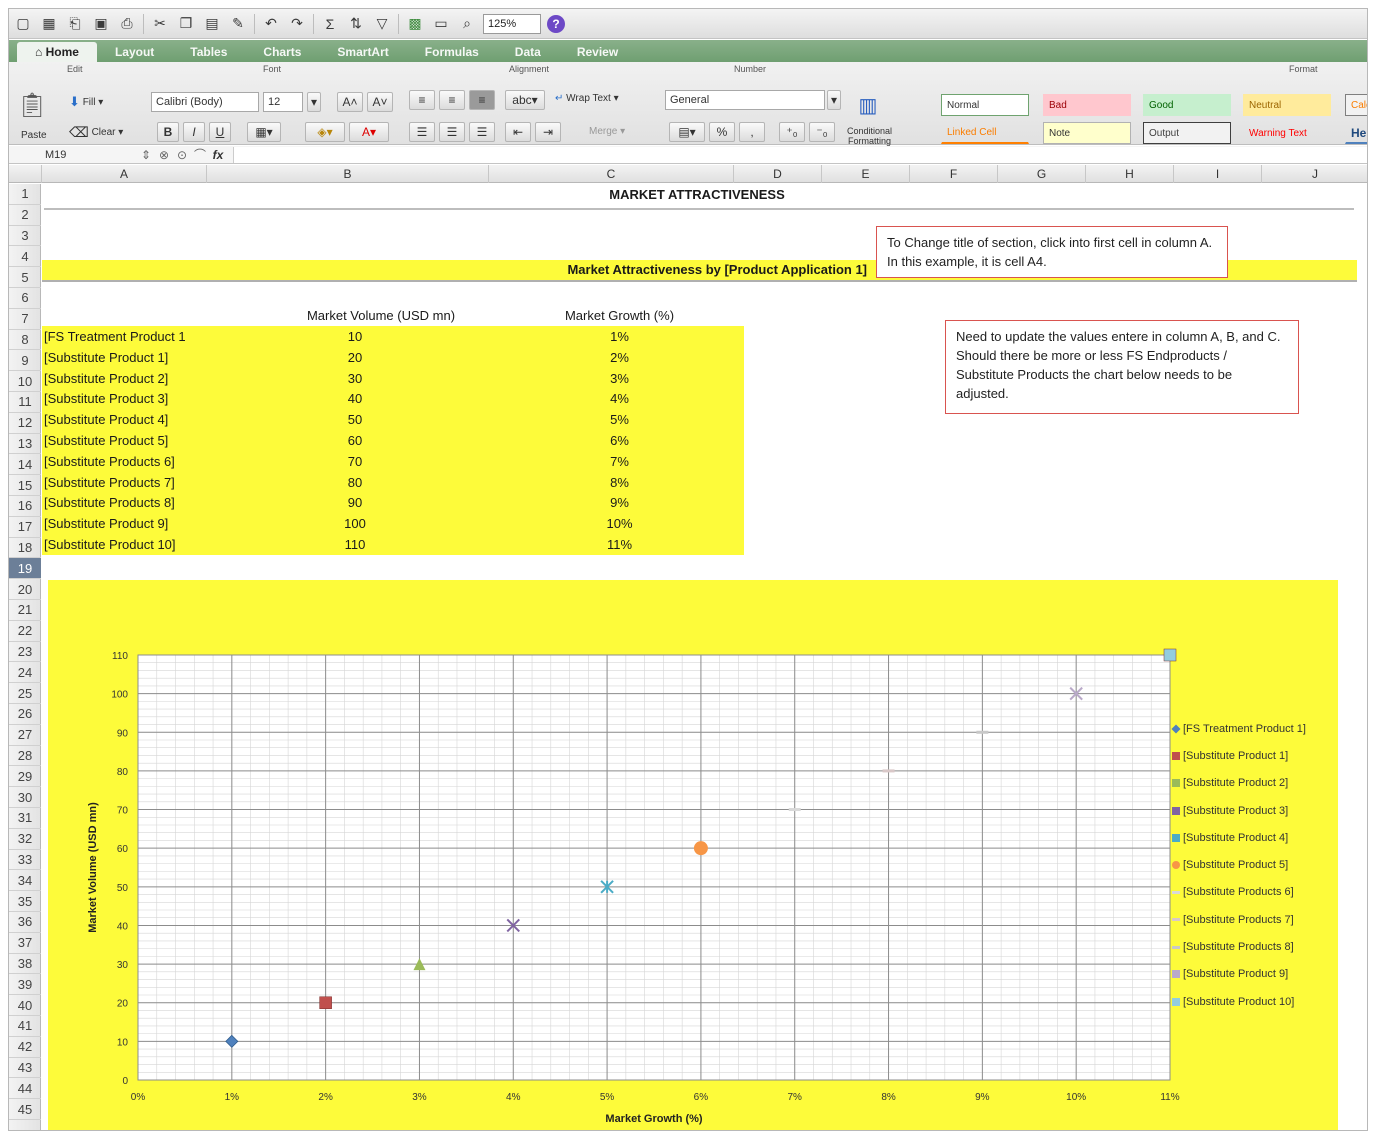  Describe the element at coordinates (619, 440) in the screenshot. I see `table-cell-growth: 6%` at that location.